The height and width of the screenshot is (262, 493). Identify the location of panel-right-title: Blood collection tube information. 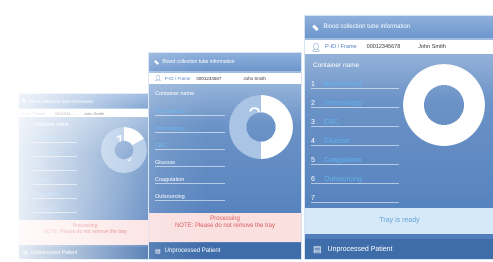
(367, 27).